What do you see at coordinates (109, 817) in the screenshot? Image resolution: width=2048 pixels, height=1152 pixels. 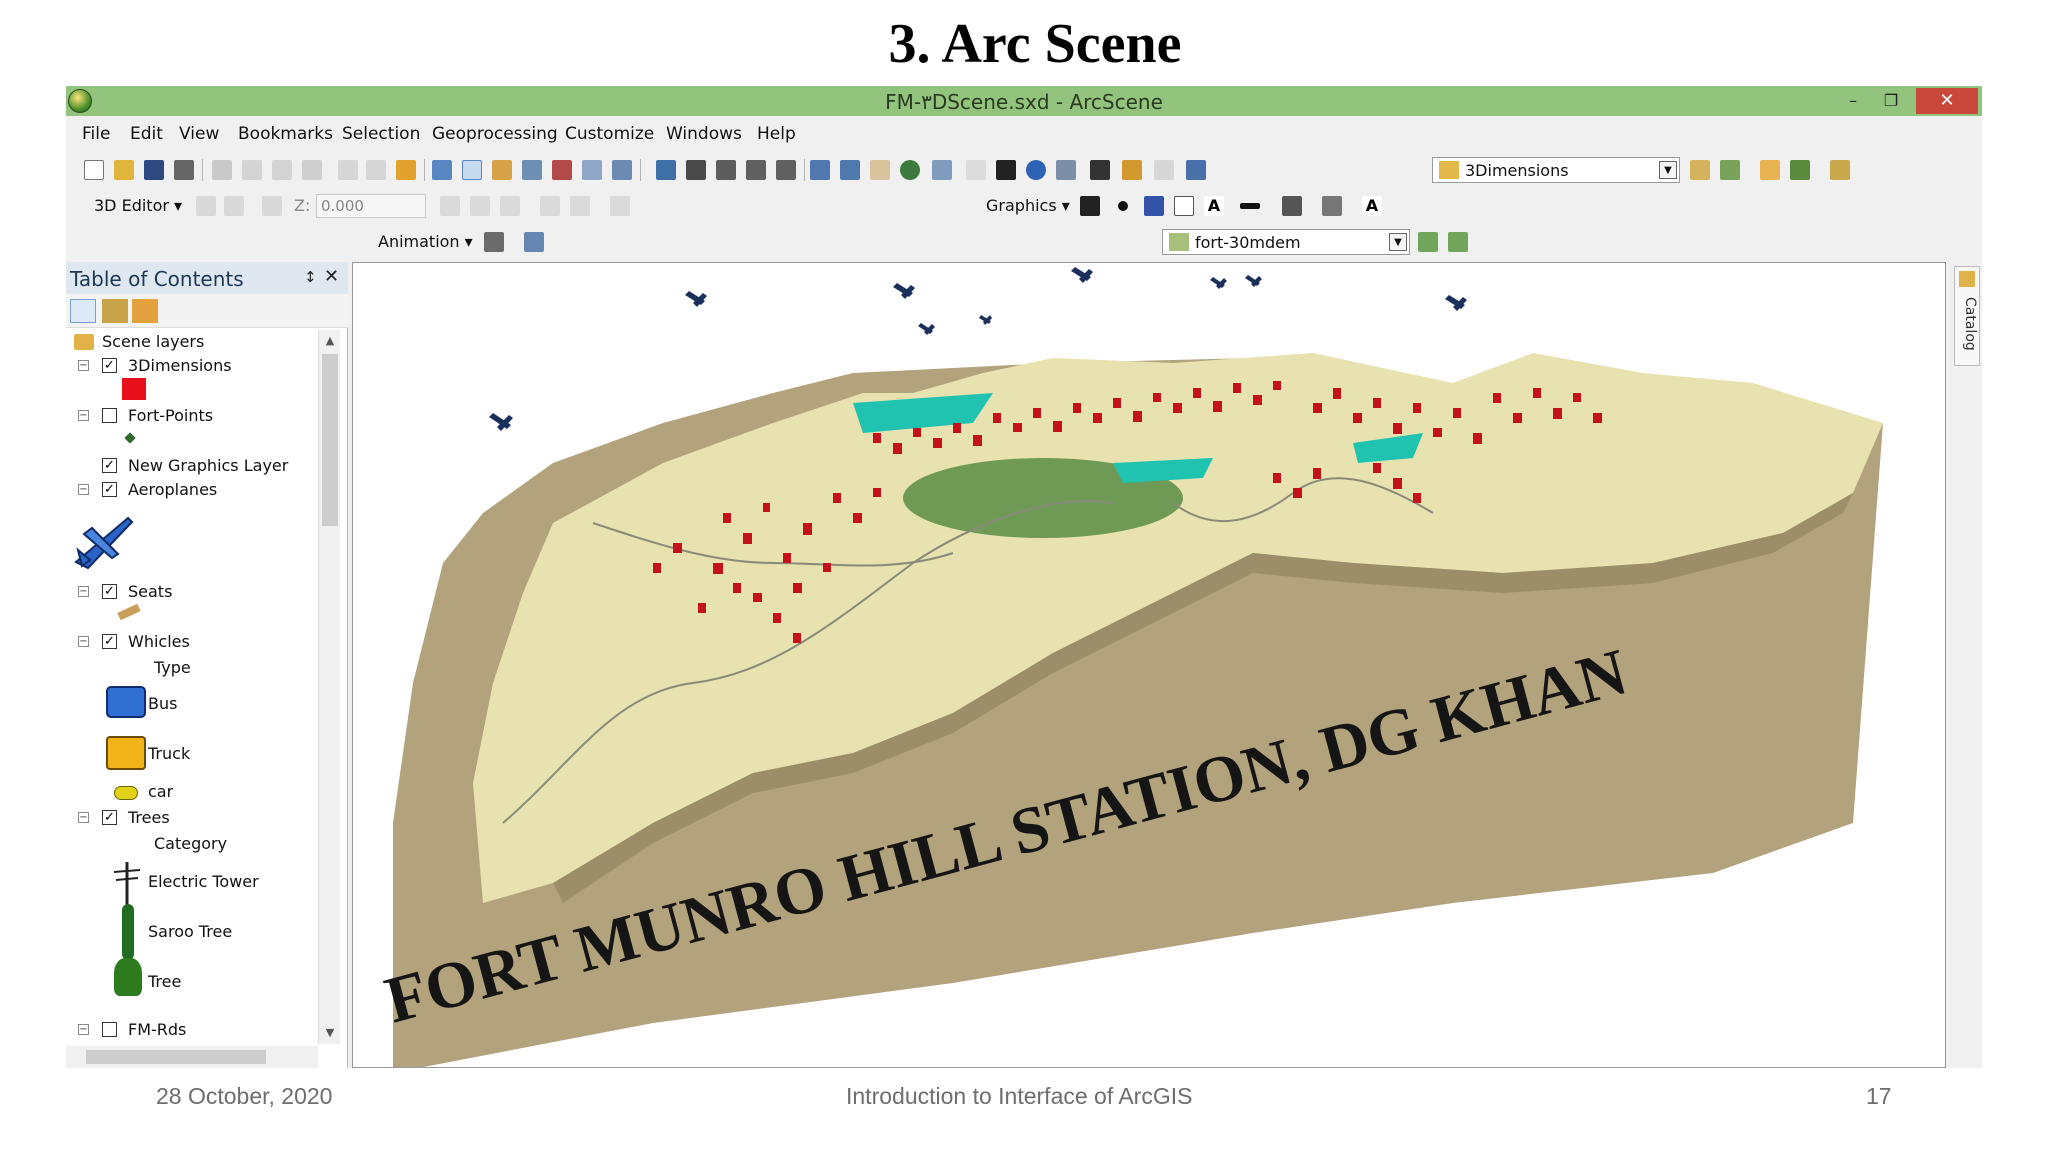 I see `checkbox-trees: ✓` at bounding box center [109, 817].